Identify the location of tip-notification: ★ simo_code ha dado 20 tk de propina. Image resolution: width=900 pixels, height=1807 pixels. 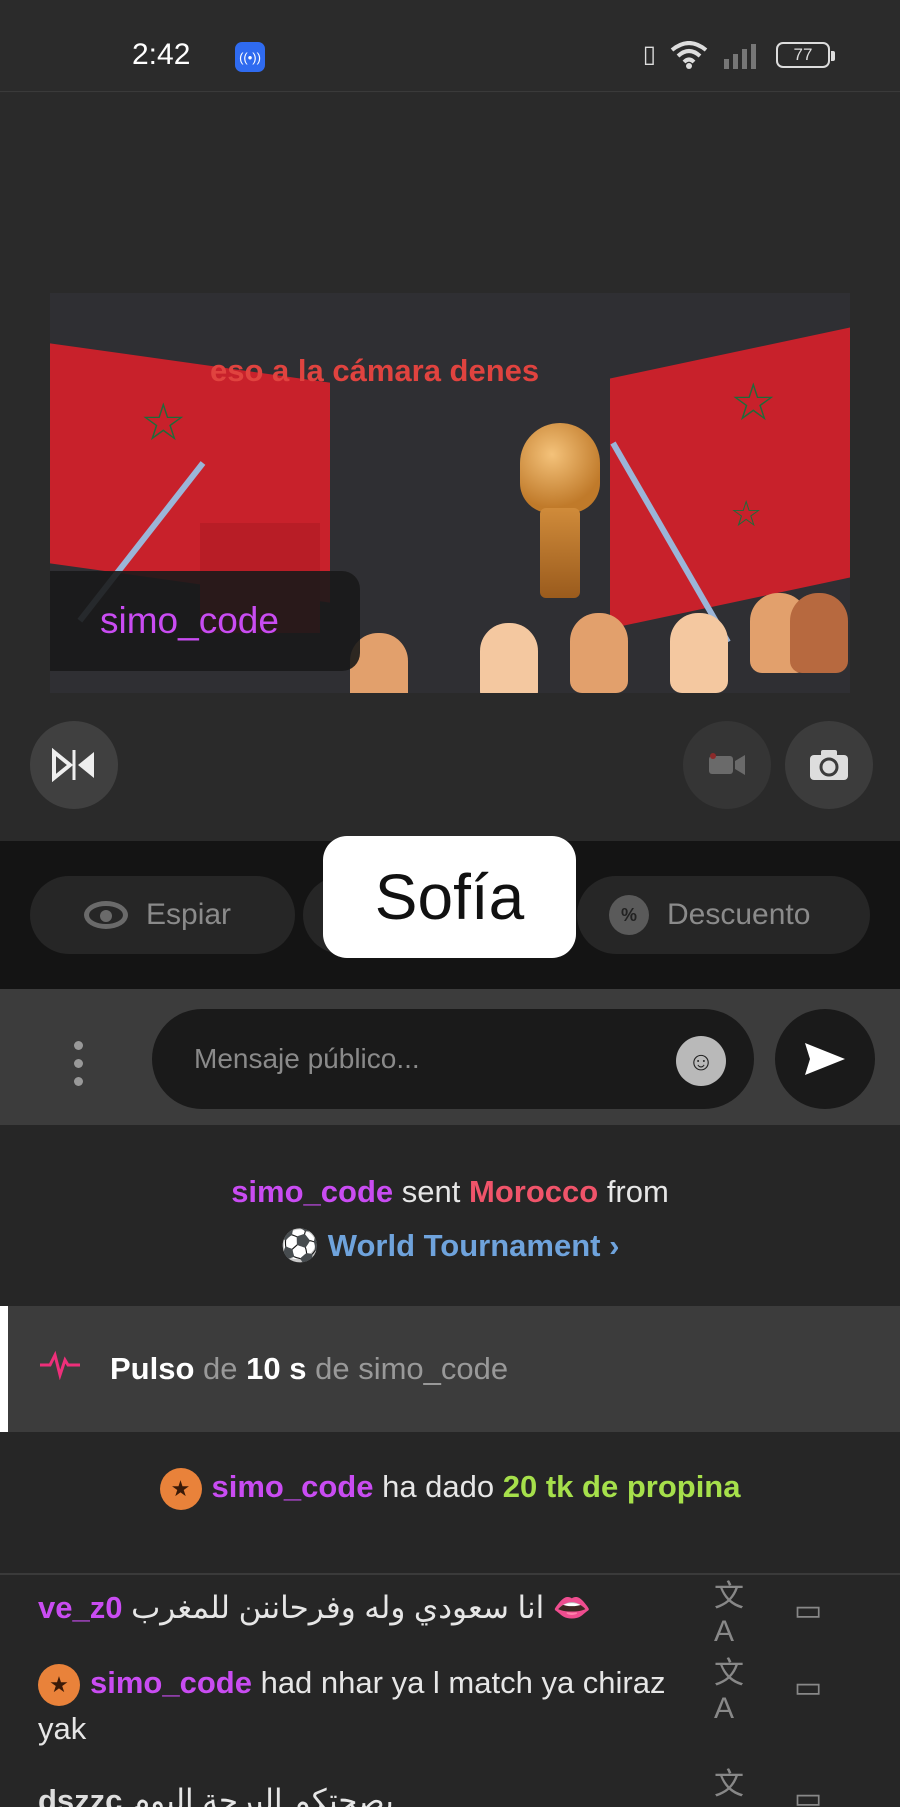
(450, 1507).